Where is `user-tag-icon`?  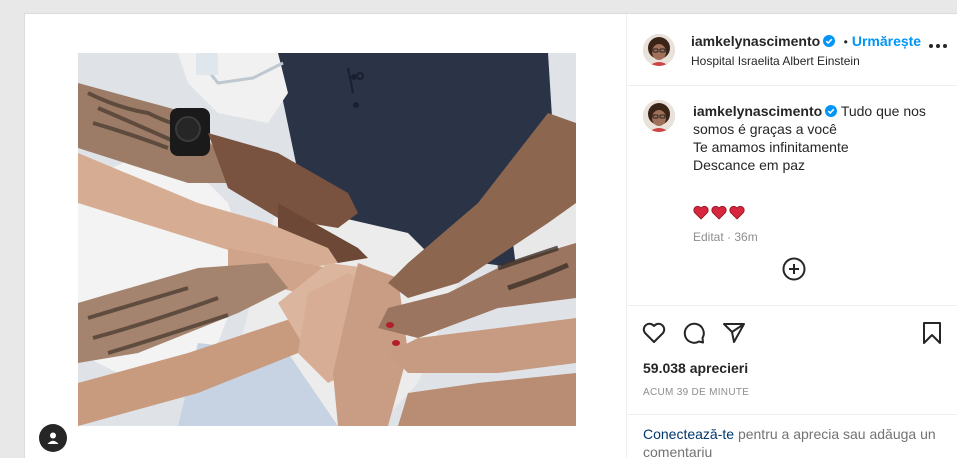 user-tag-icon is located at coordinates (53, 438).